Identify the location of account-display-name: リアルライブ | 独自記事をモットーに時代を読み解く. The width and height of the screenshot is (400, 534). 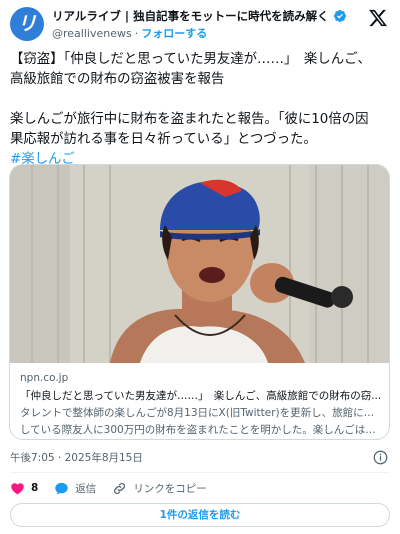
(190, 16).